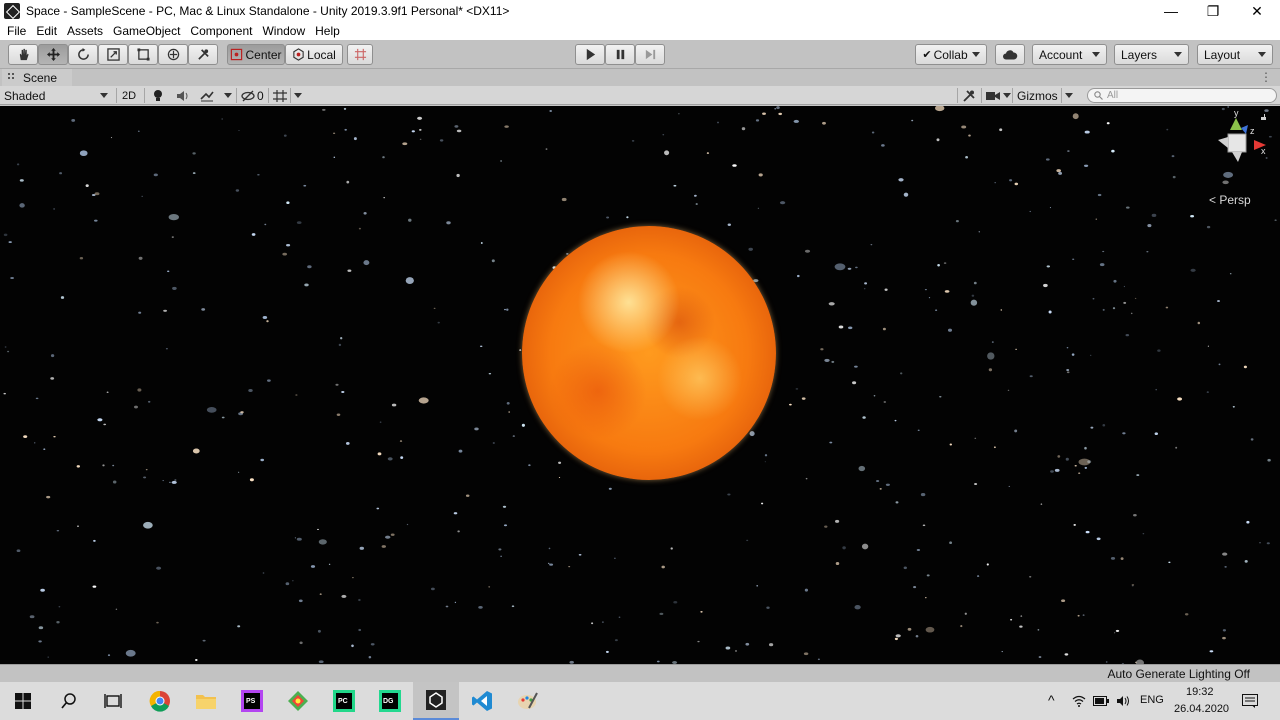 The width and height of the screenshot is (1280, 720). I want to click on scale-tool-button, so click(113, 54).